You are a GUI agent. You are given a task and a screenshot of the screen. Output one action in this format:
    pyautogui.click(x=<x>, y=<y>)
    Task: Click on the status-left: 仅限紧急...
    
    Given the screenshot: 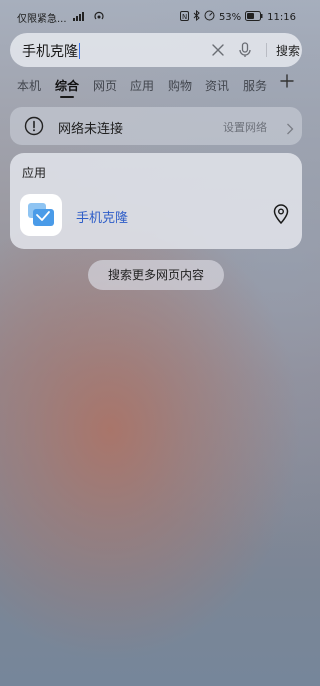 What is the action you would take?
    pyautogui.click(x=61, y=17)
    